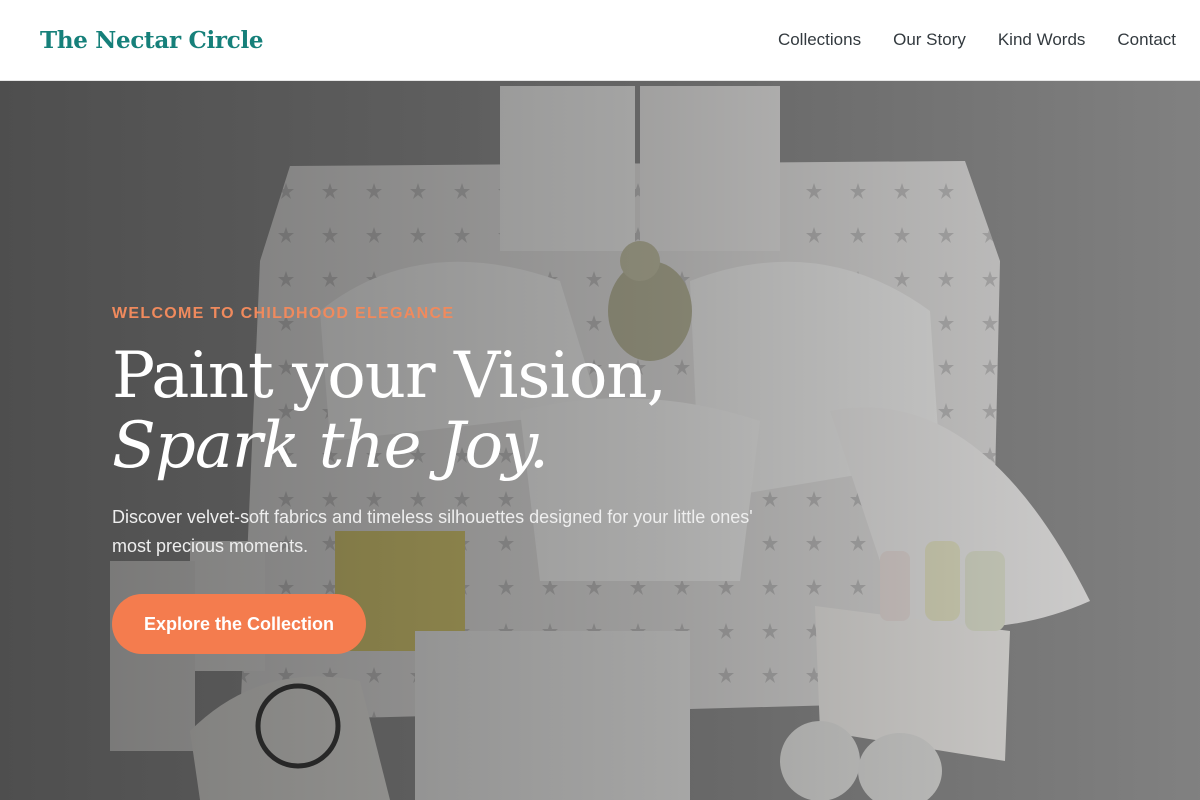  I want to click on nav-link-our-story: Our Story, so click(929, 40).